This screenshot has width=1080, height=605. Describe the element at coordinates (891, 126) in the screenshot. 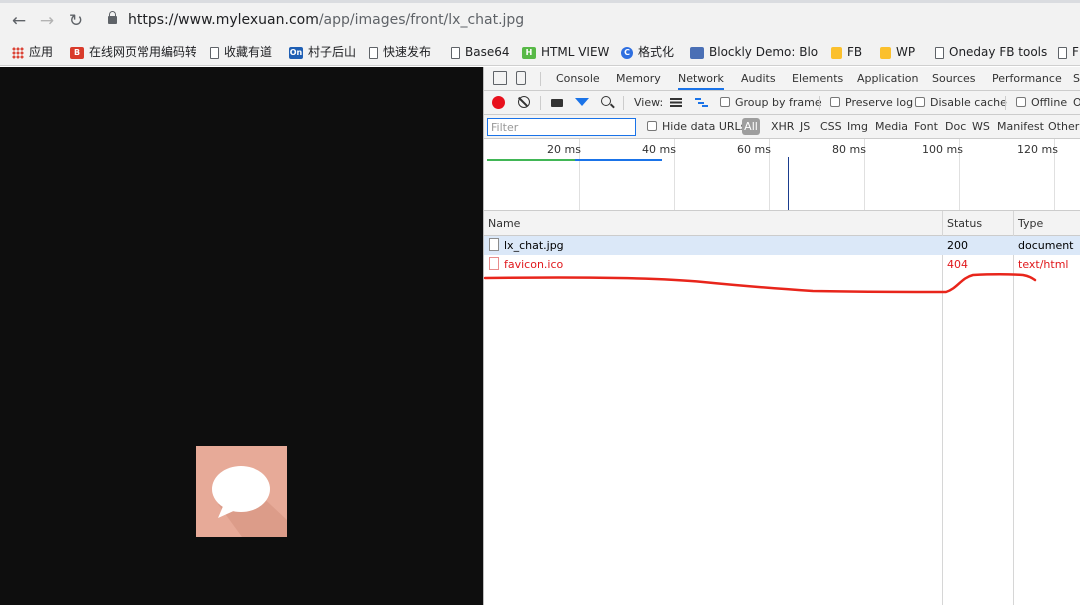

I see `filter-media: Media` at that location.